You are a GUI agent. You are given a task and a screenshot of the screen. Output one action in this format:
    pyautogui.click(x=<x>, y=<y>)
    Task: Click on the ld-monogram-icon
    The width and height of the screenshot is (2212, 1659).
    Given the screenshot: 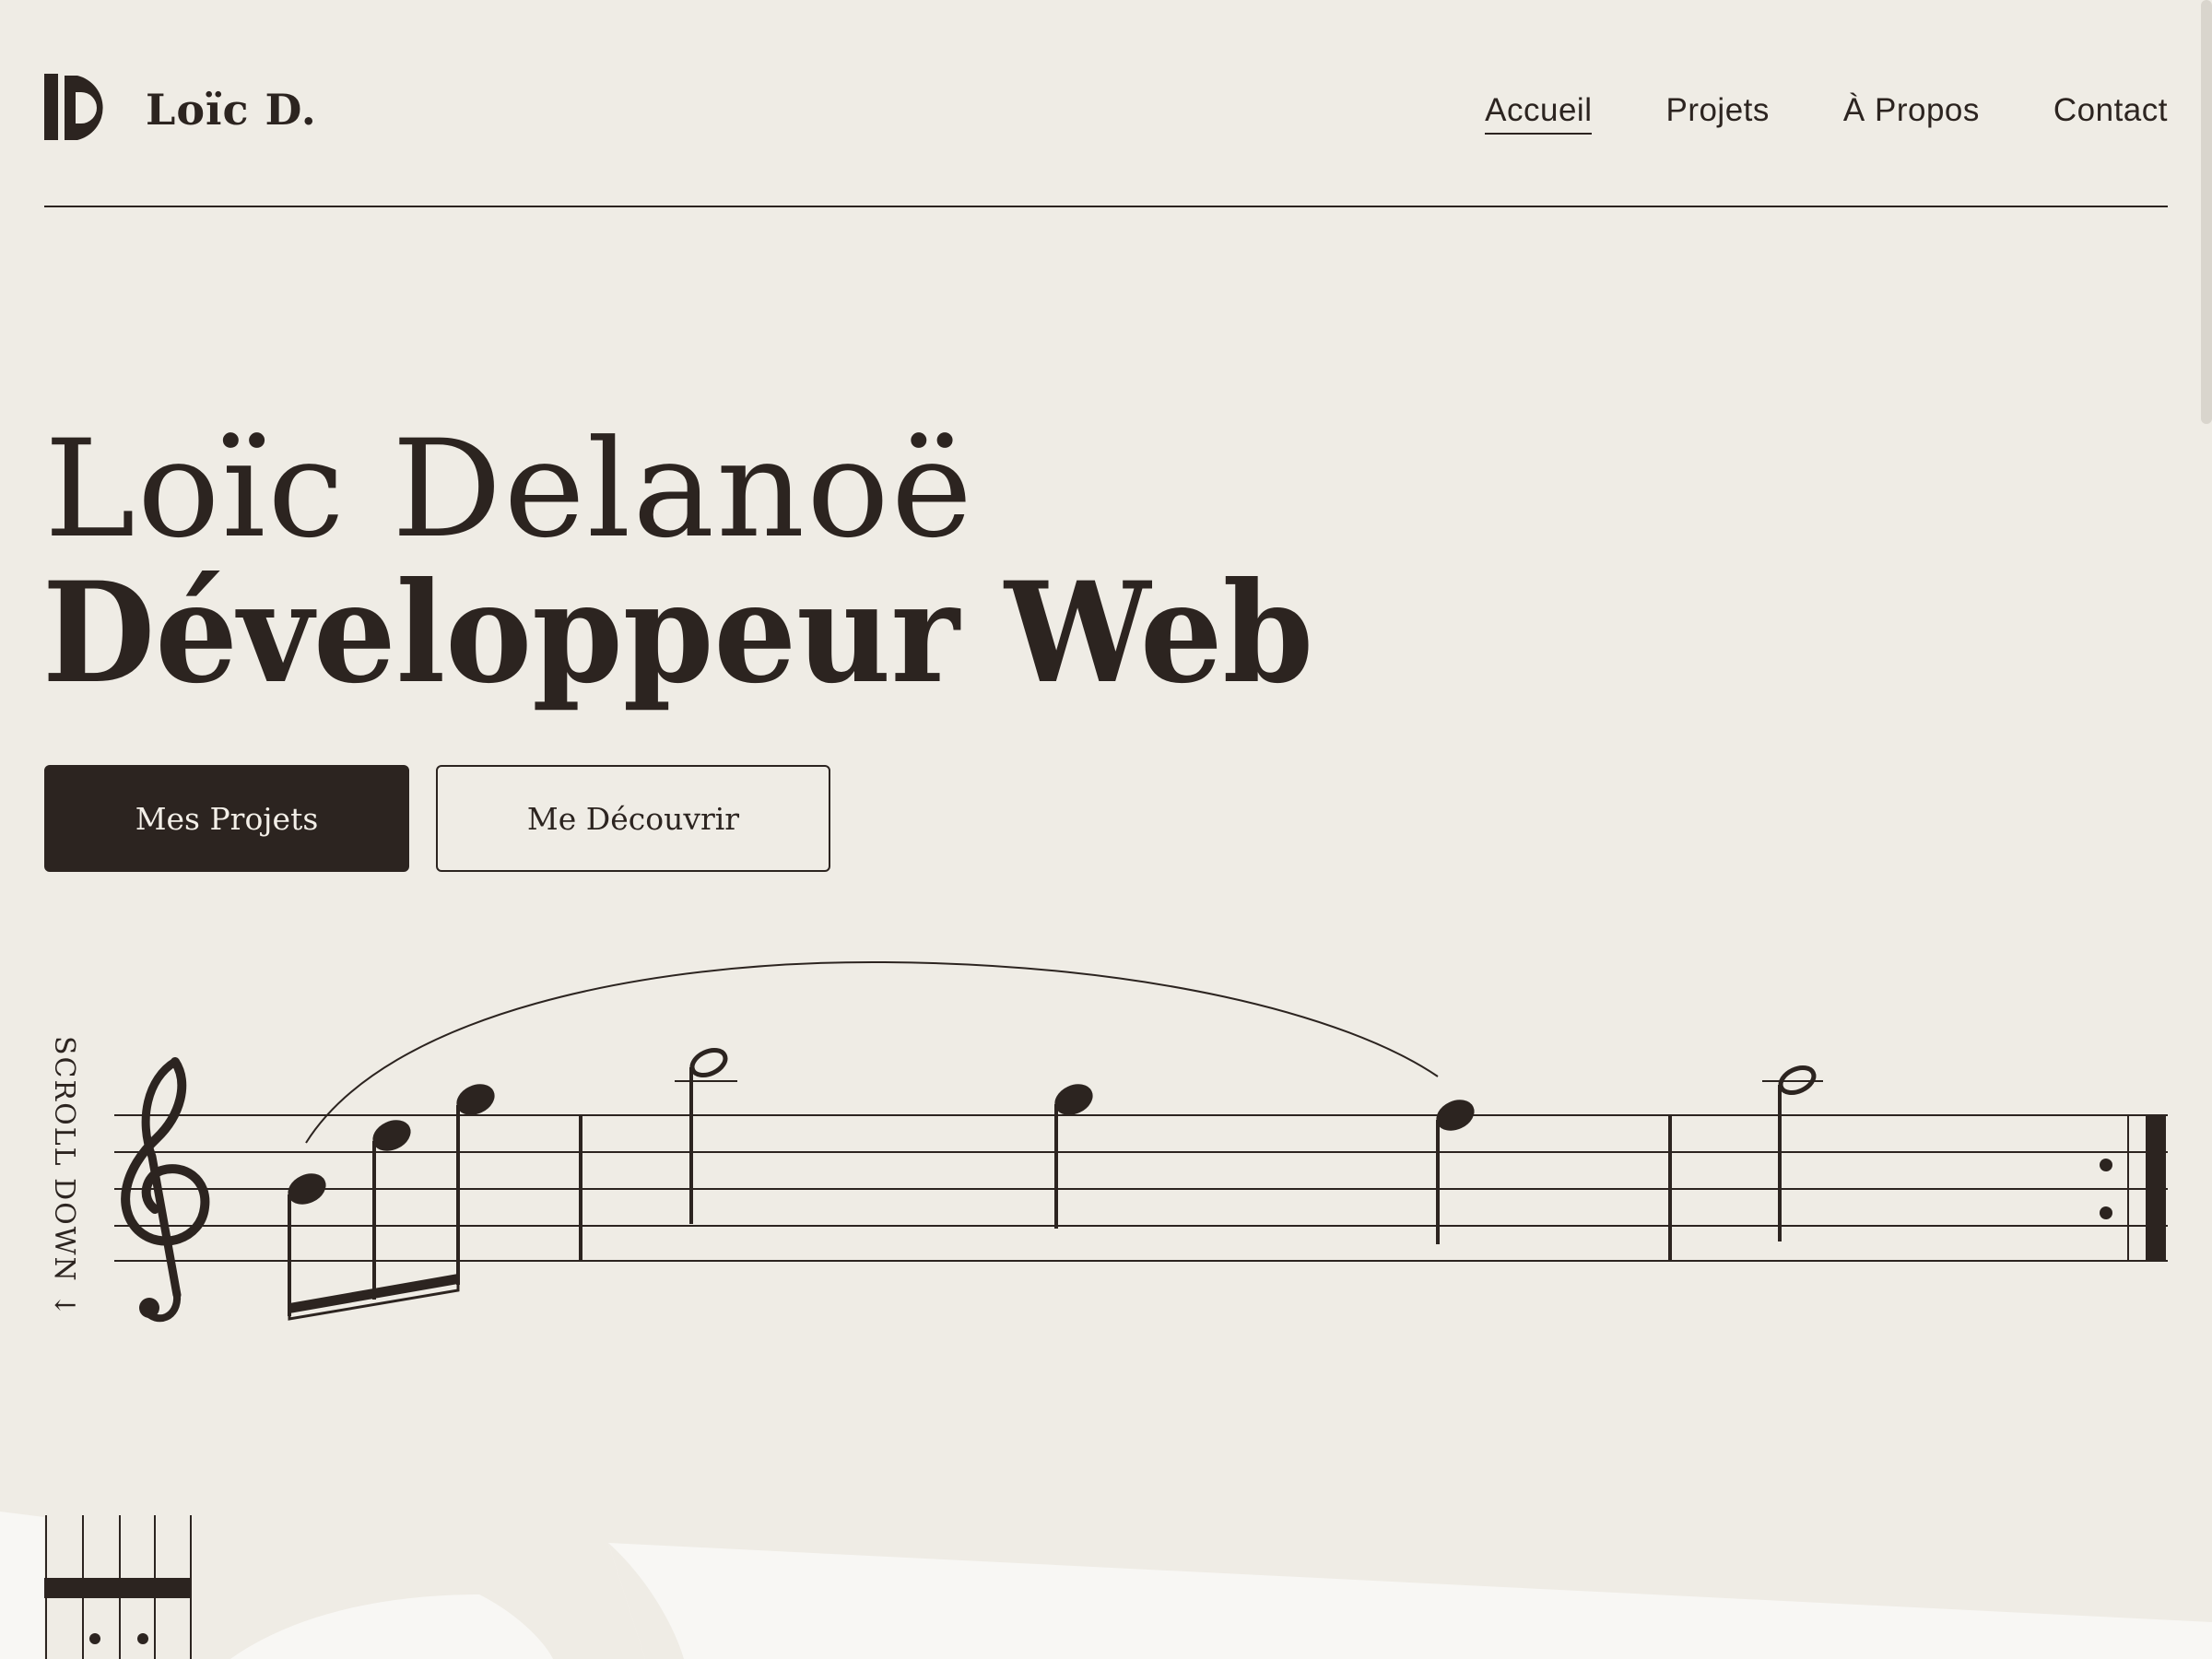 What is the action you would take?
    pyautogui.click(x=79, y=107)
    